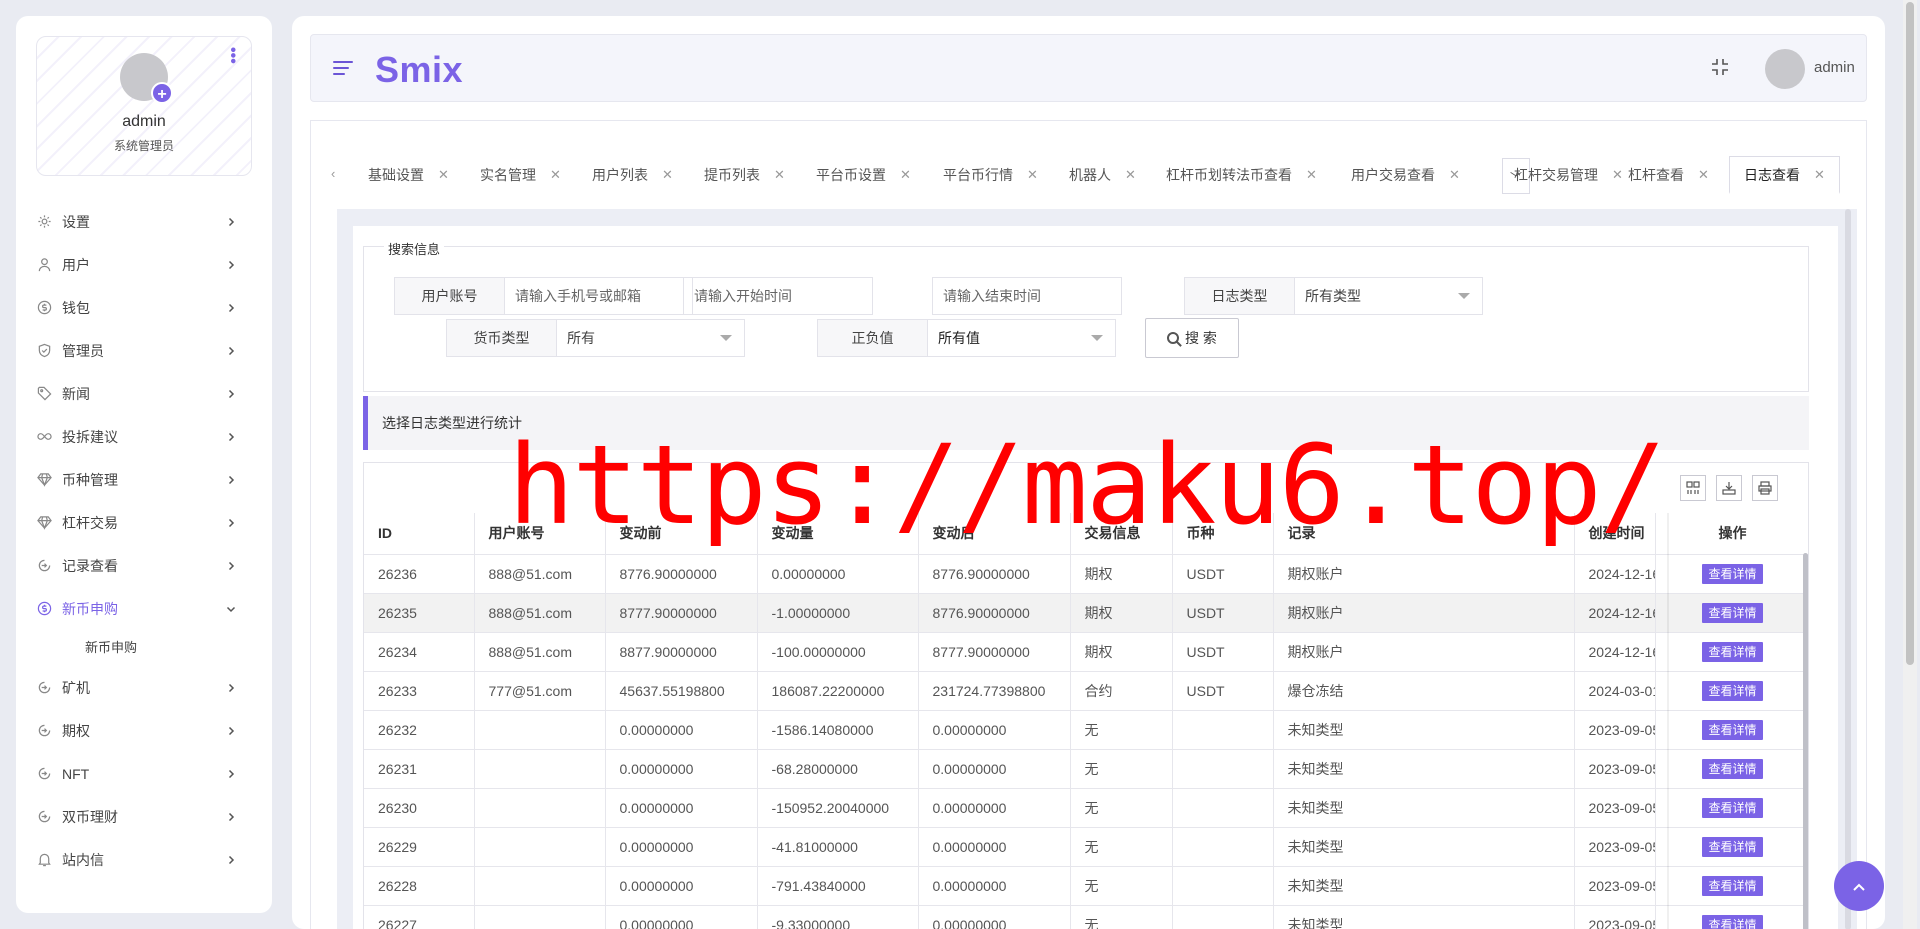  Describe the element at coordinates (408, 175) in the screenshot. I see `tab-0: 基础设置 ✕` at that location.